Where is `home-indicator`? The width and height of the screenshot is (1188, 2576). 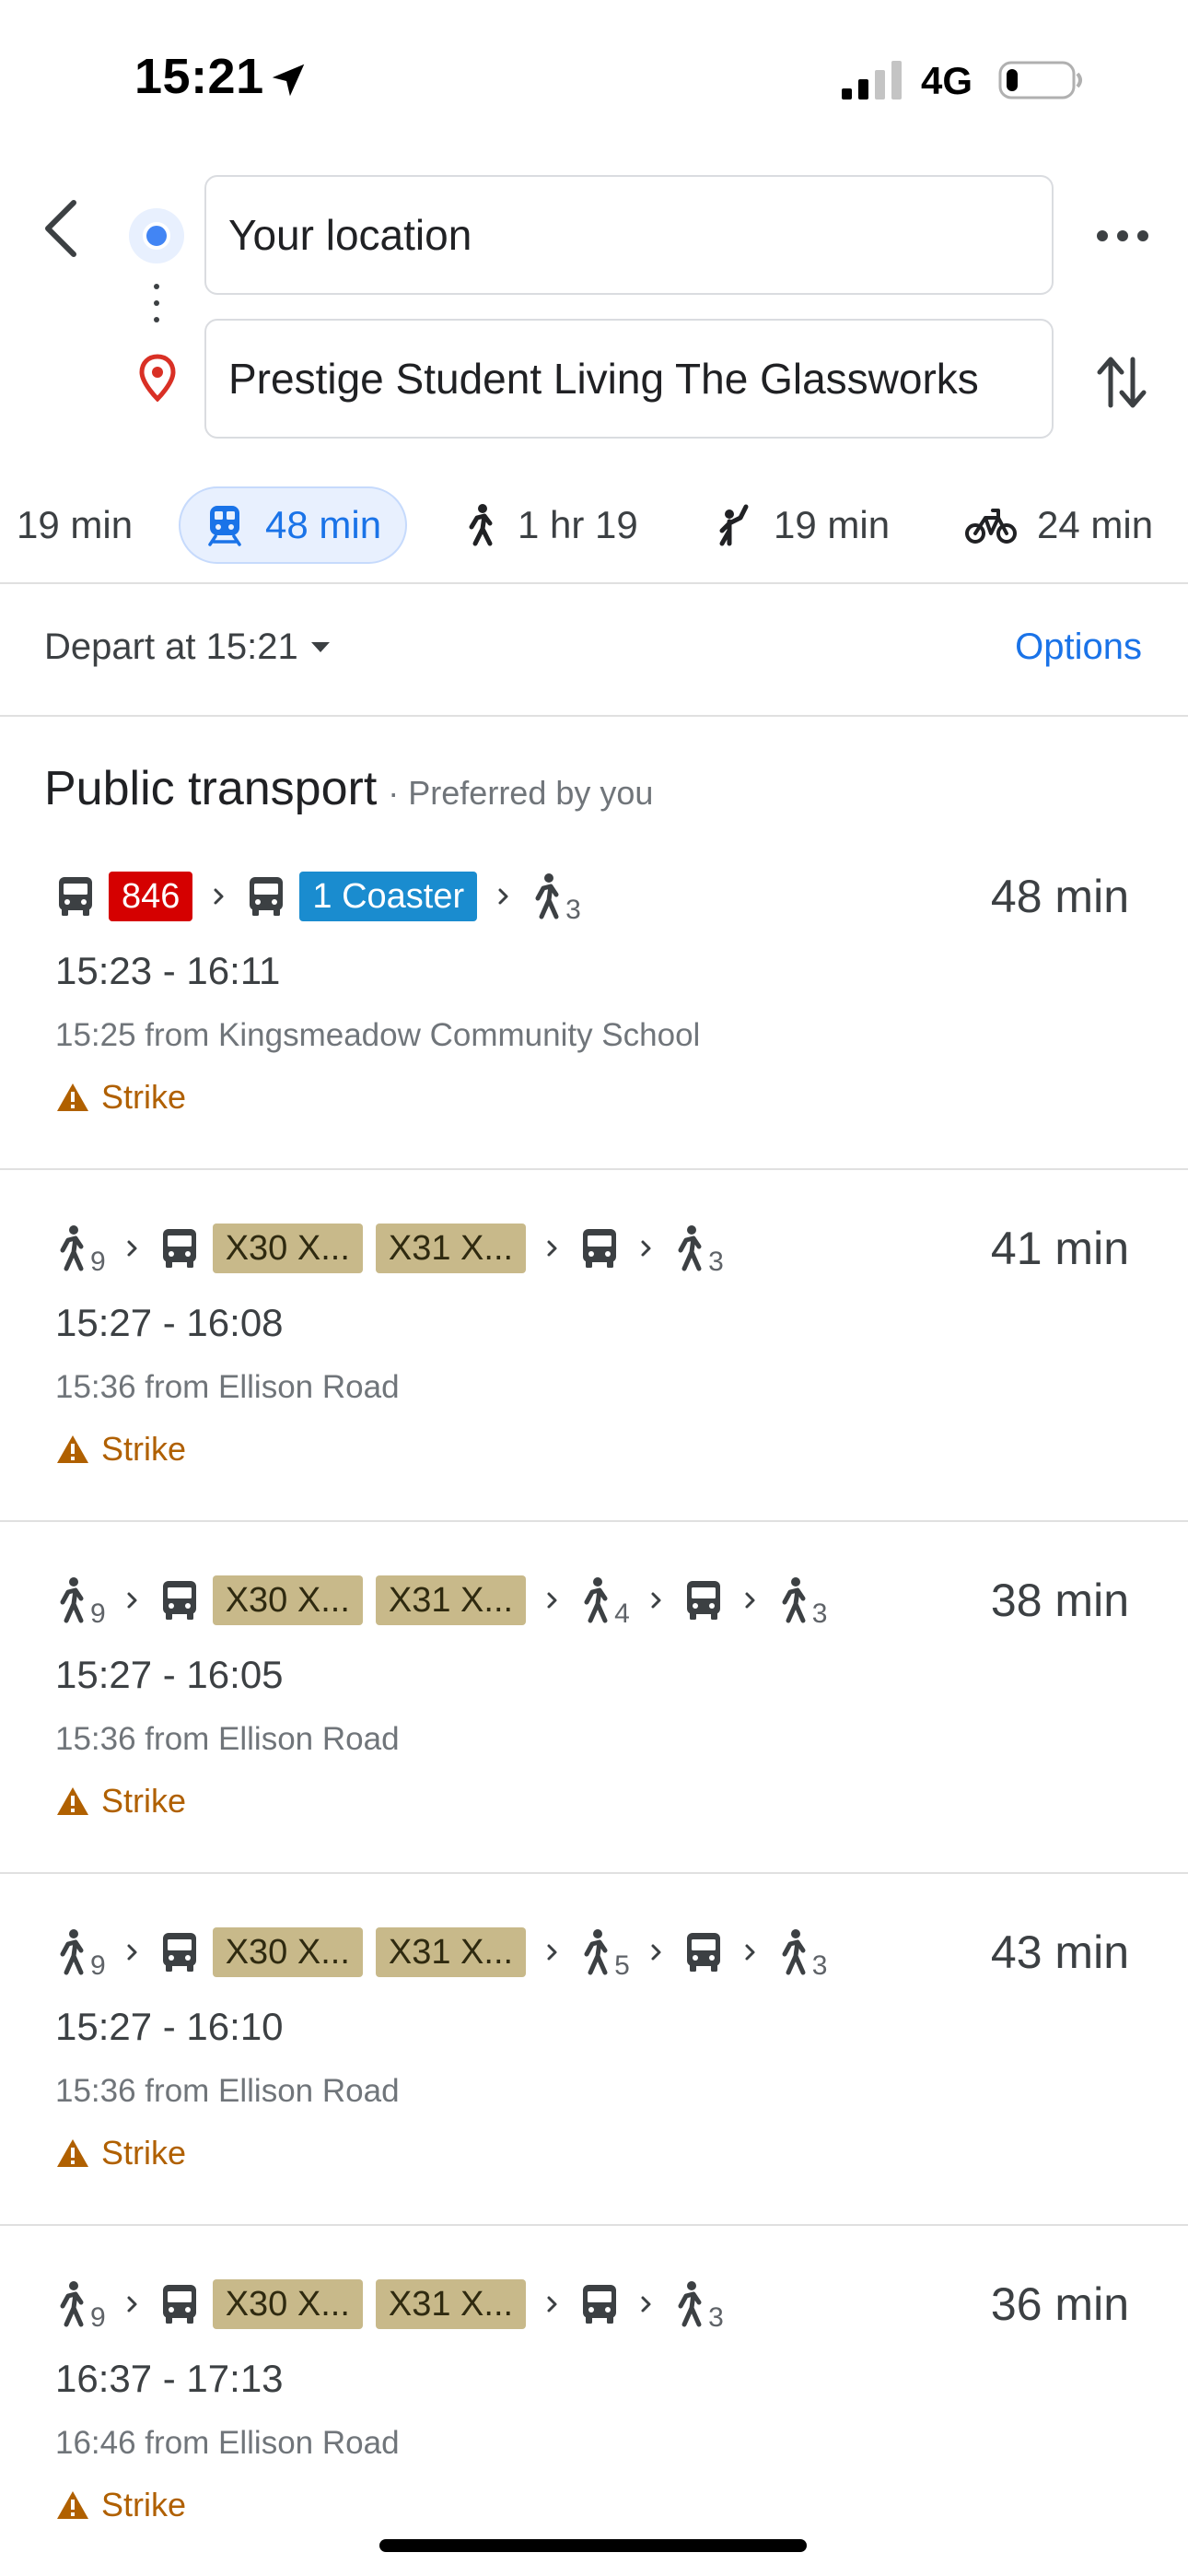 home-indicator is located at coordinates (593, 2545).